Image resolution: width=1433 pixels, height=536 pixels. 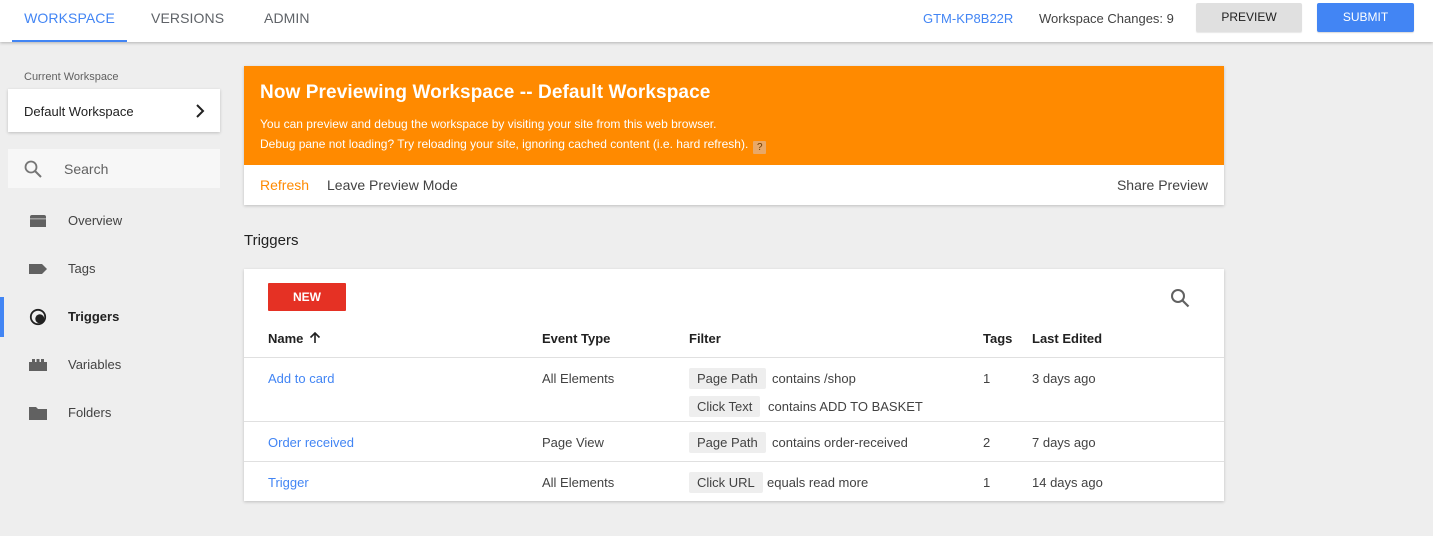 I want to click on submit-button: SUBMIT, so click(x=1365, y=17).